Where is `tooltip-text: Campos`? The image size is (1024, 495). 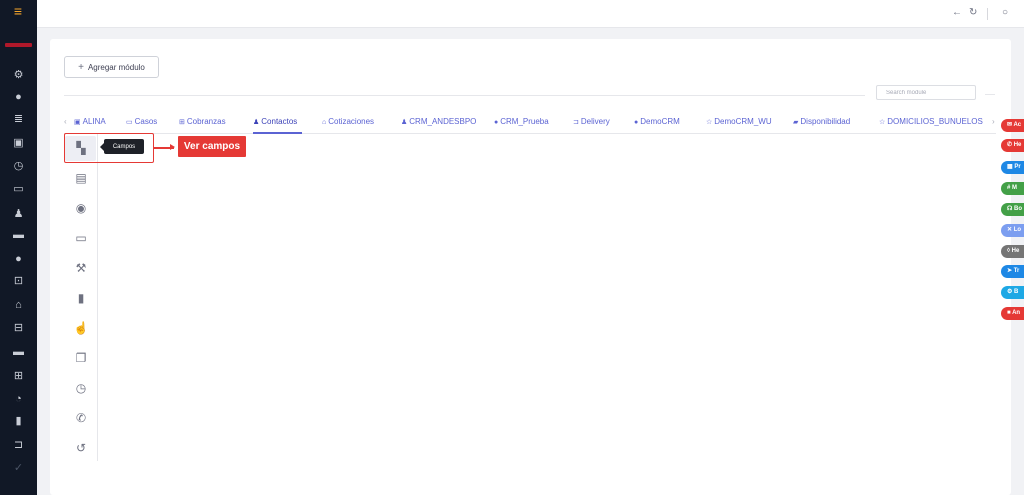 tooltip-text: Campos is located at coordinates (124, 146).